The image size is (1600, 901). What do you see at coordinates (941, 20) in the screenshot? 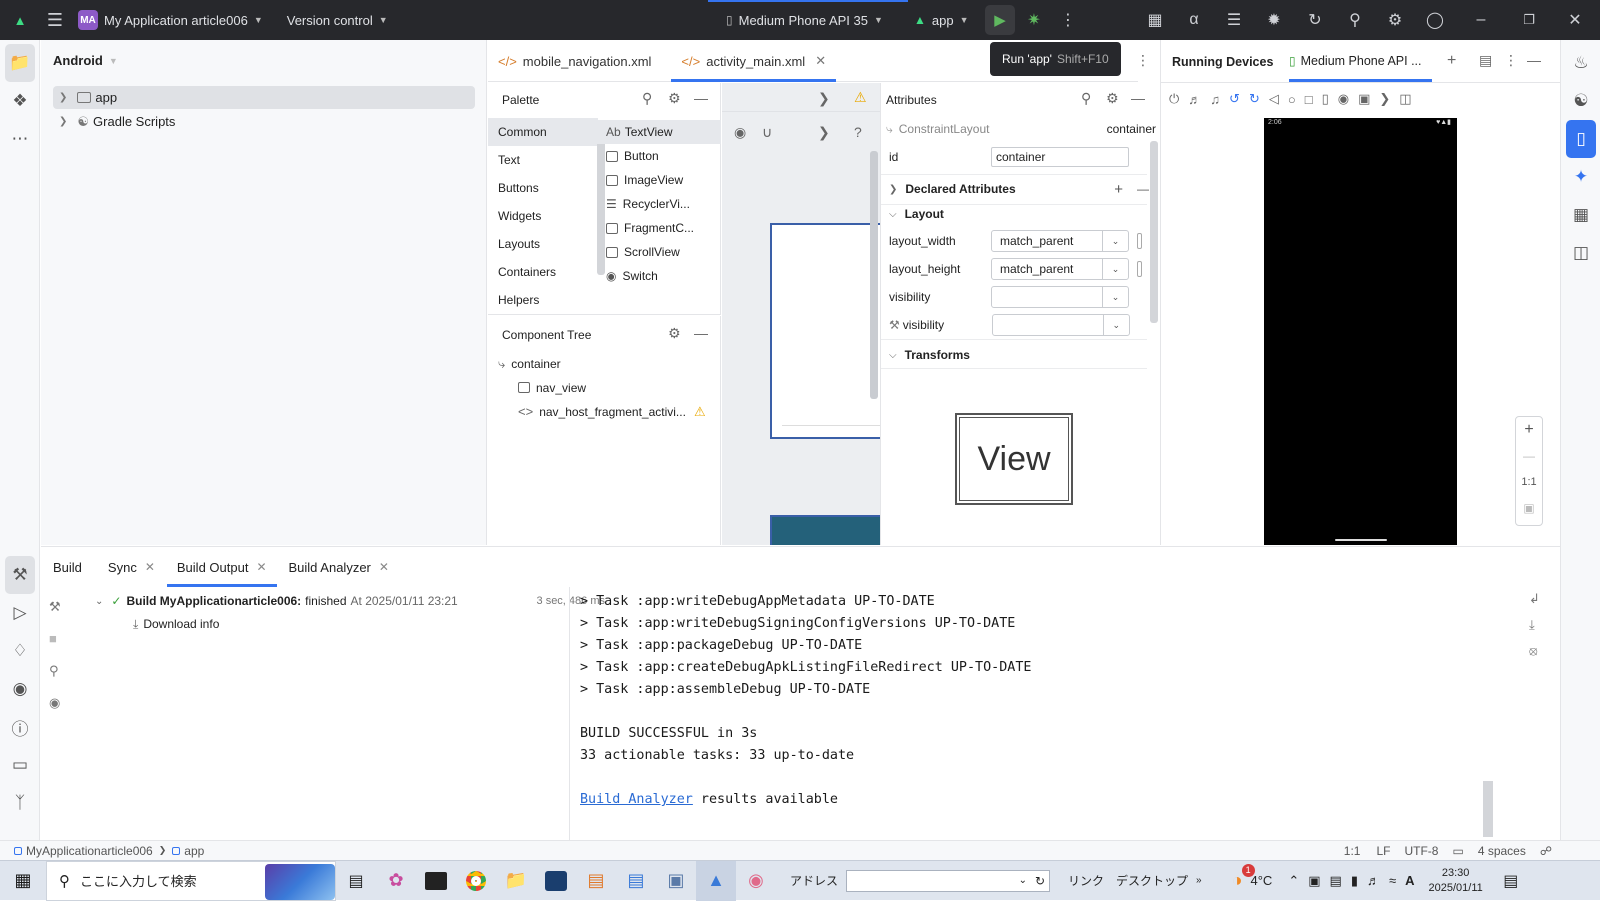
I see `run-config-selector: ▲ app ▼` at bounding box center [941, 20].